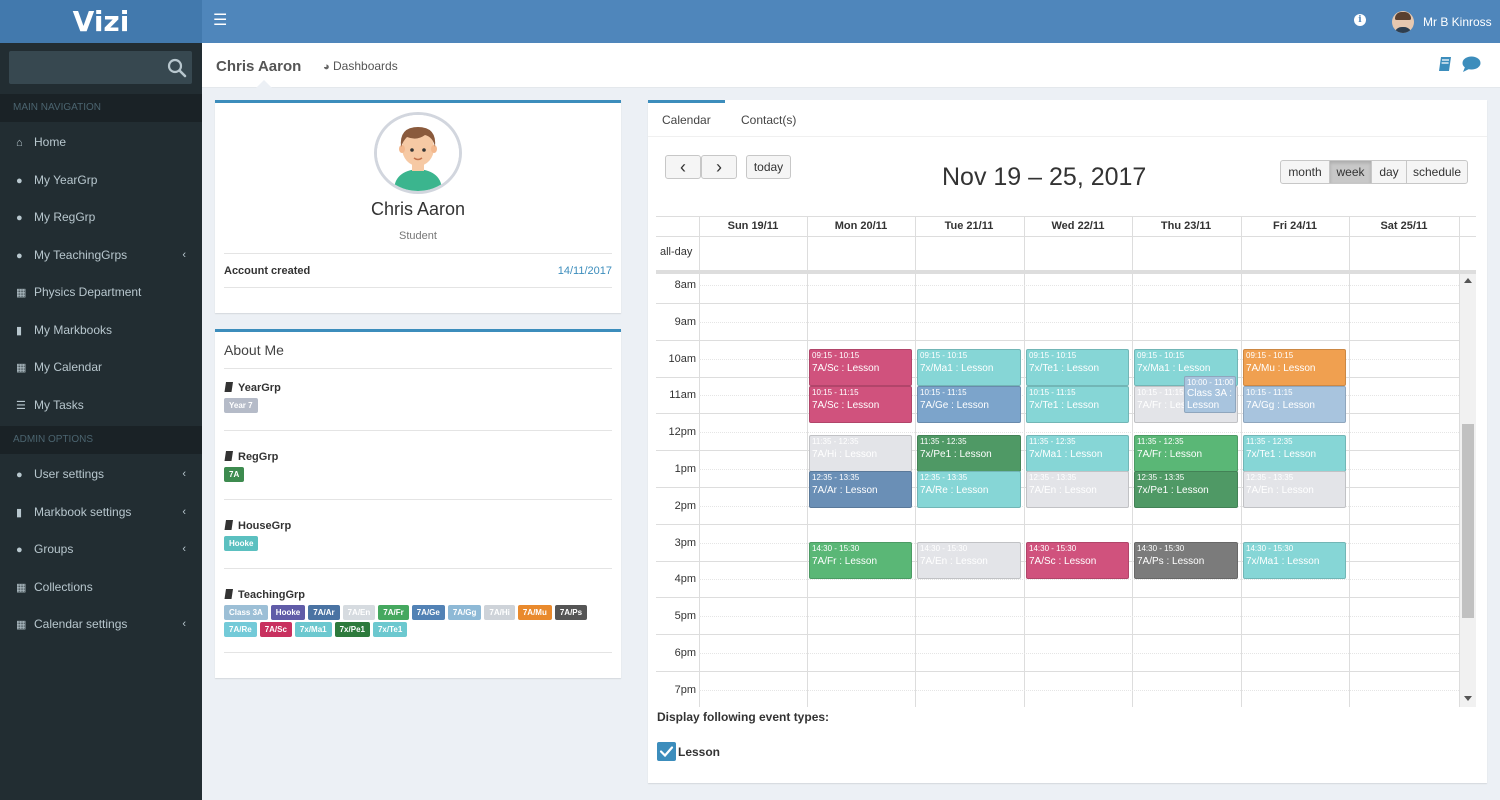 This screenshot has width=1500, height=800. What do you see at coordinates (234, 474) in the screenshot?
I see `tag: 7A` at bounding box center [234, 474].